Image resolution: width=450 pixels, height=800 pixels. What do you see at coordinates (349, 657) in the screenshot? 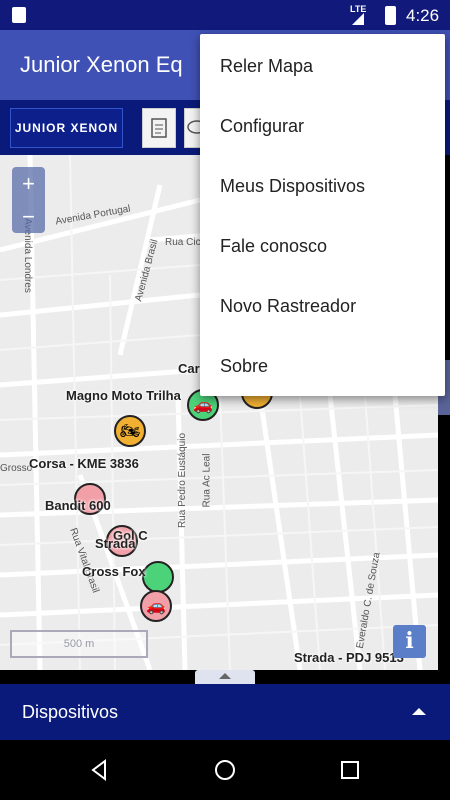
I see `vehicle-label: Strada - PDJ 9513` at bounding box center [349, 657].